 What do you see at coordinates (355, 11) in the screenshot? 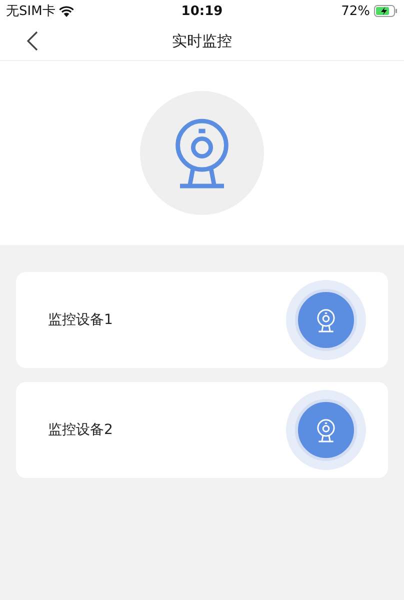
I see `battery-percent: 72%` at bounding box center [355, 11].